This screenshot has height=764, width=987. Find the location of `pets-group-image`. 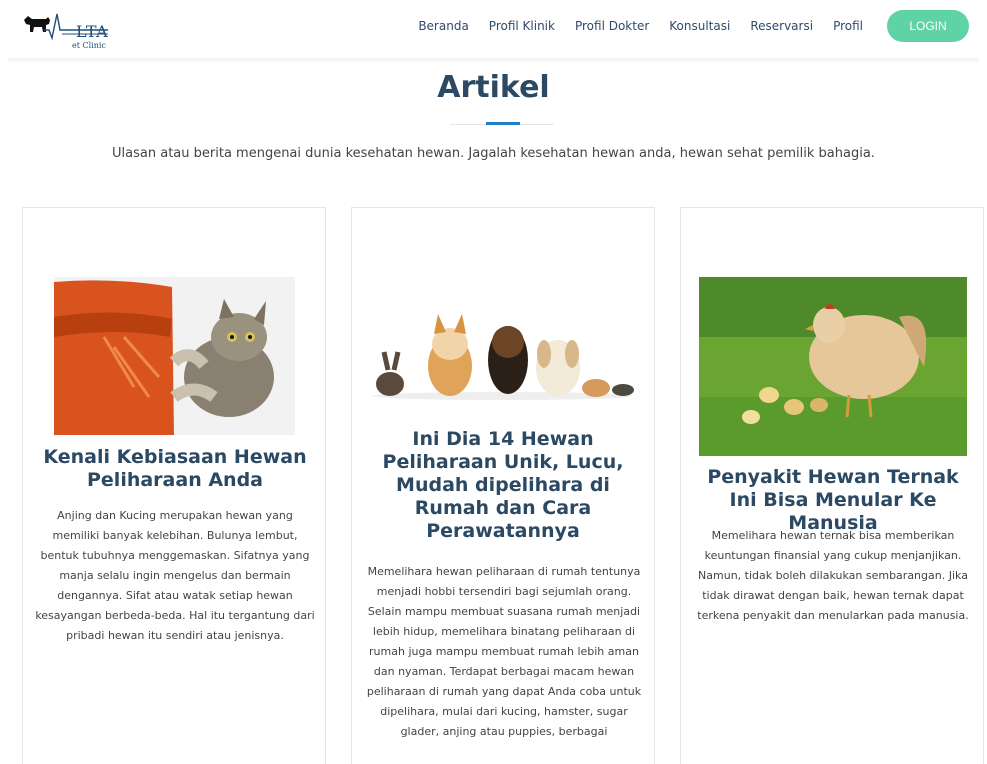

pets-group-image is located at coordinates (502, 353).